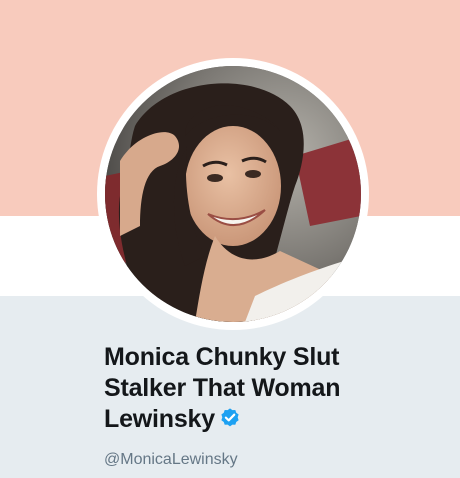 The height and width of the screenshot is (478, 460). What do you see at coordinates (159, 419) in the screenshot?
I see `profile-name-line-3-text: Lewinsky` at bounding box center [159, 419].